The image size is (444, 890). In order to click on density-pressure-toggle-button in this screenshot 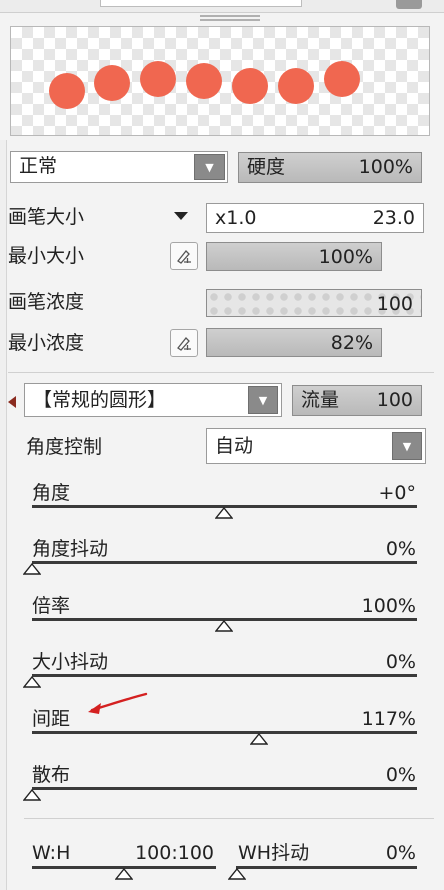, I will do `click(184, 343)`.